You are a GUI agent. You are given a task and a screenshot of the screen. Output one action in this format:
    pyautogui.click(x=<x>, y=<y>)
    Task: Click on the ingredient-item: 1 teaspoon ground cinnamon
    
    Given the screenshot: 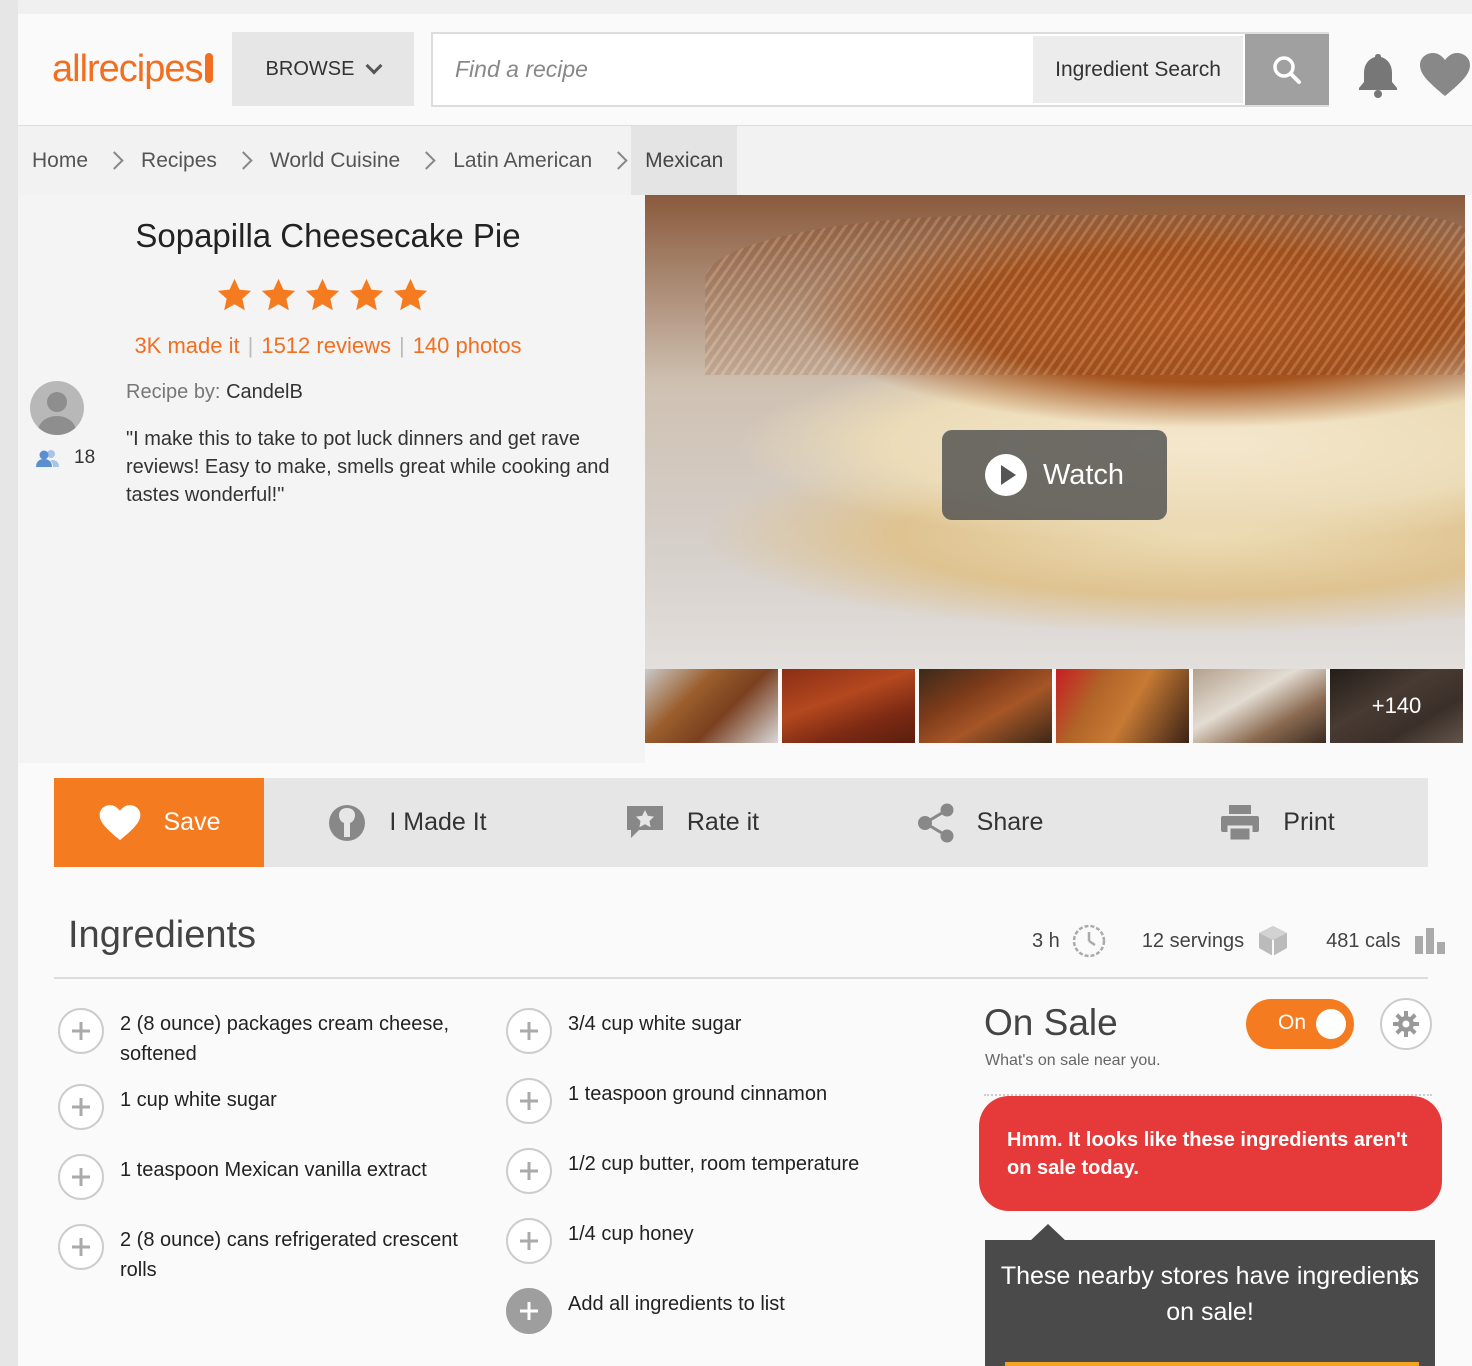 What is the action you would take?
    pyautogui.click(x=716, y=1101)
    